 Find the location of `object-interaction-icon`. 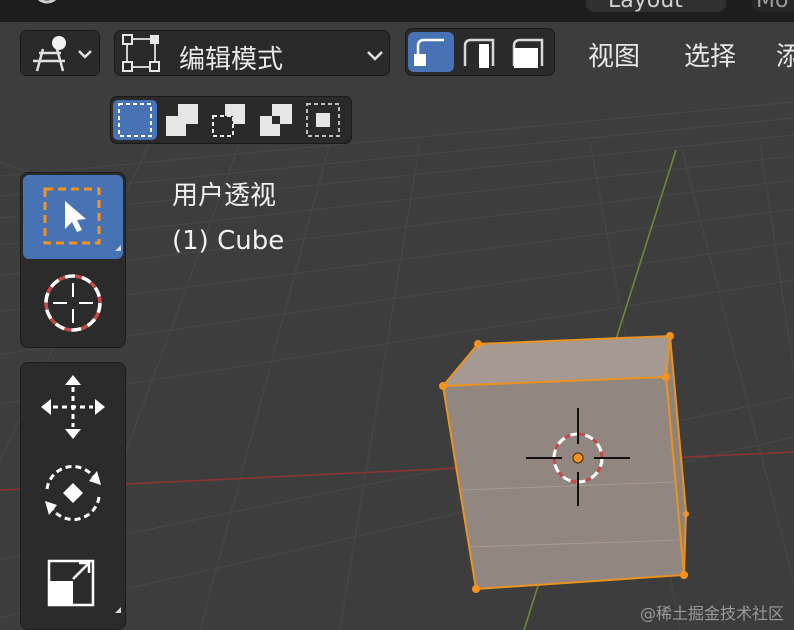

object-interaction-icon is located at coordinates (62, 54).